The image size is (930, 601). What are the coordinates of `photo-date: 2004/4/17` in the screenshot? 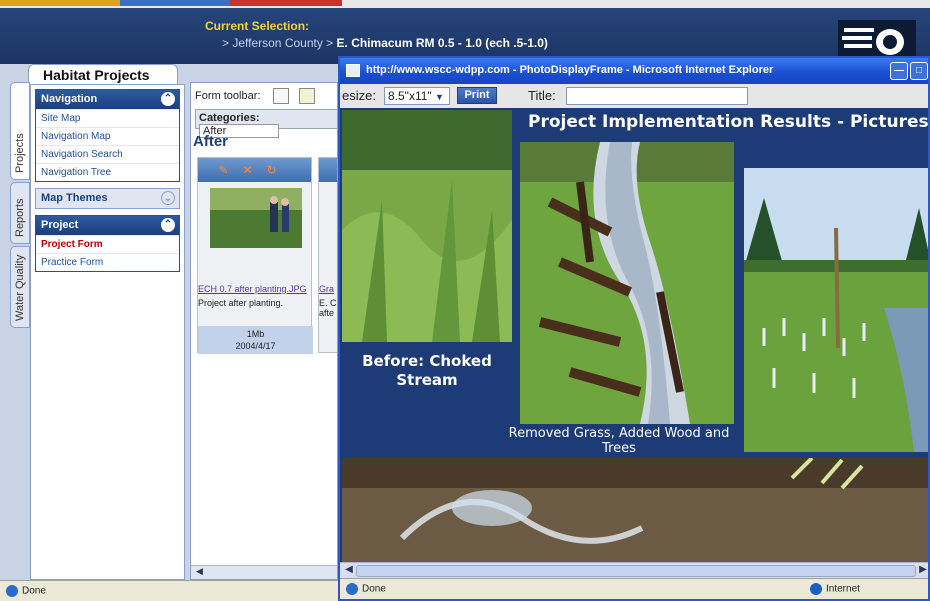 It's located at (255, 346).